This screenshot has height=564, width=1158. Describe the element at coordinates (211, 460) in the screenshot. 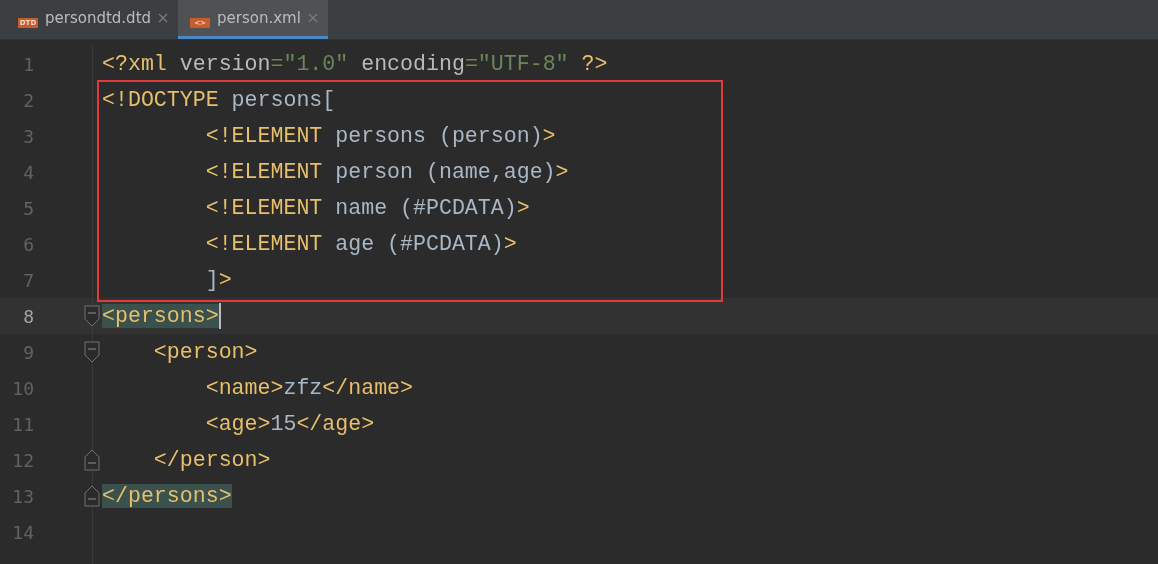

I see `code-line: </person>` at that location.